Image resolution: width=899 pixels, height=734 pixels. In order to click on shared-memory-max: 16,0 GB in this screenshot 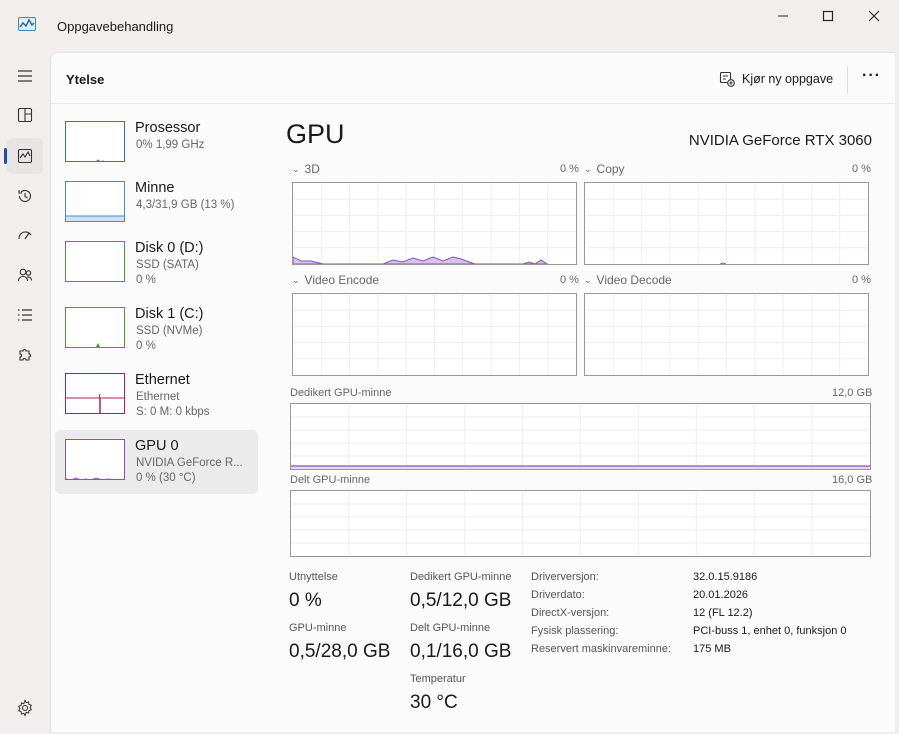, I will do `click(852, 480)`.